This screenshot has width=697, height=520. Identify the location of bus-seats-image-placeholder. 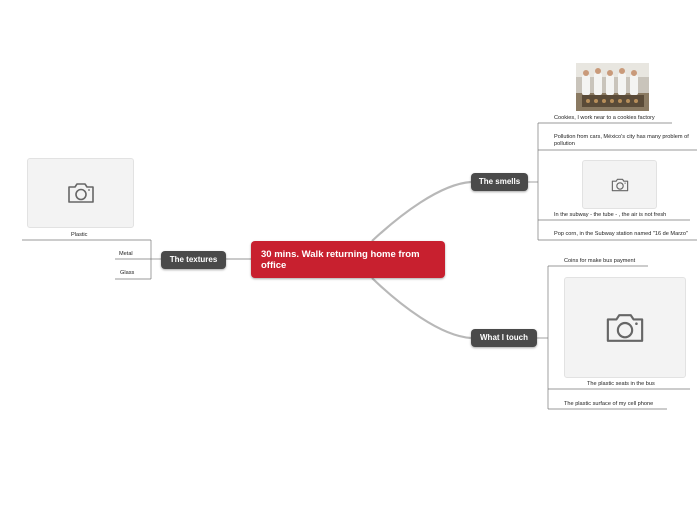
(625, 327).